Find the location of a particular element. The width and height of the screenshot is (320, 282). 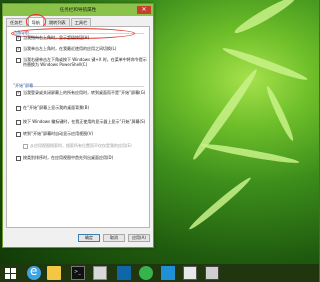

start-button is located at coordinates (11, 273).